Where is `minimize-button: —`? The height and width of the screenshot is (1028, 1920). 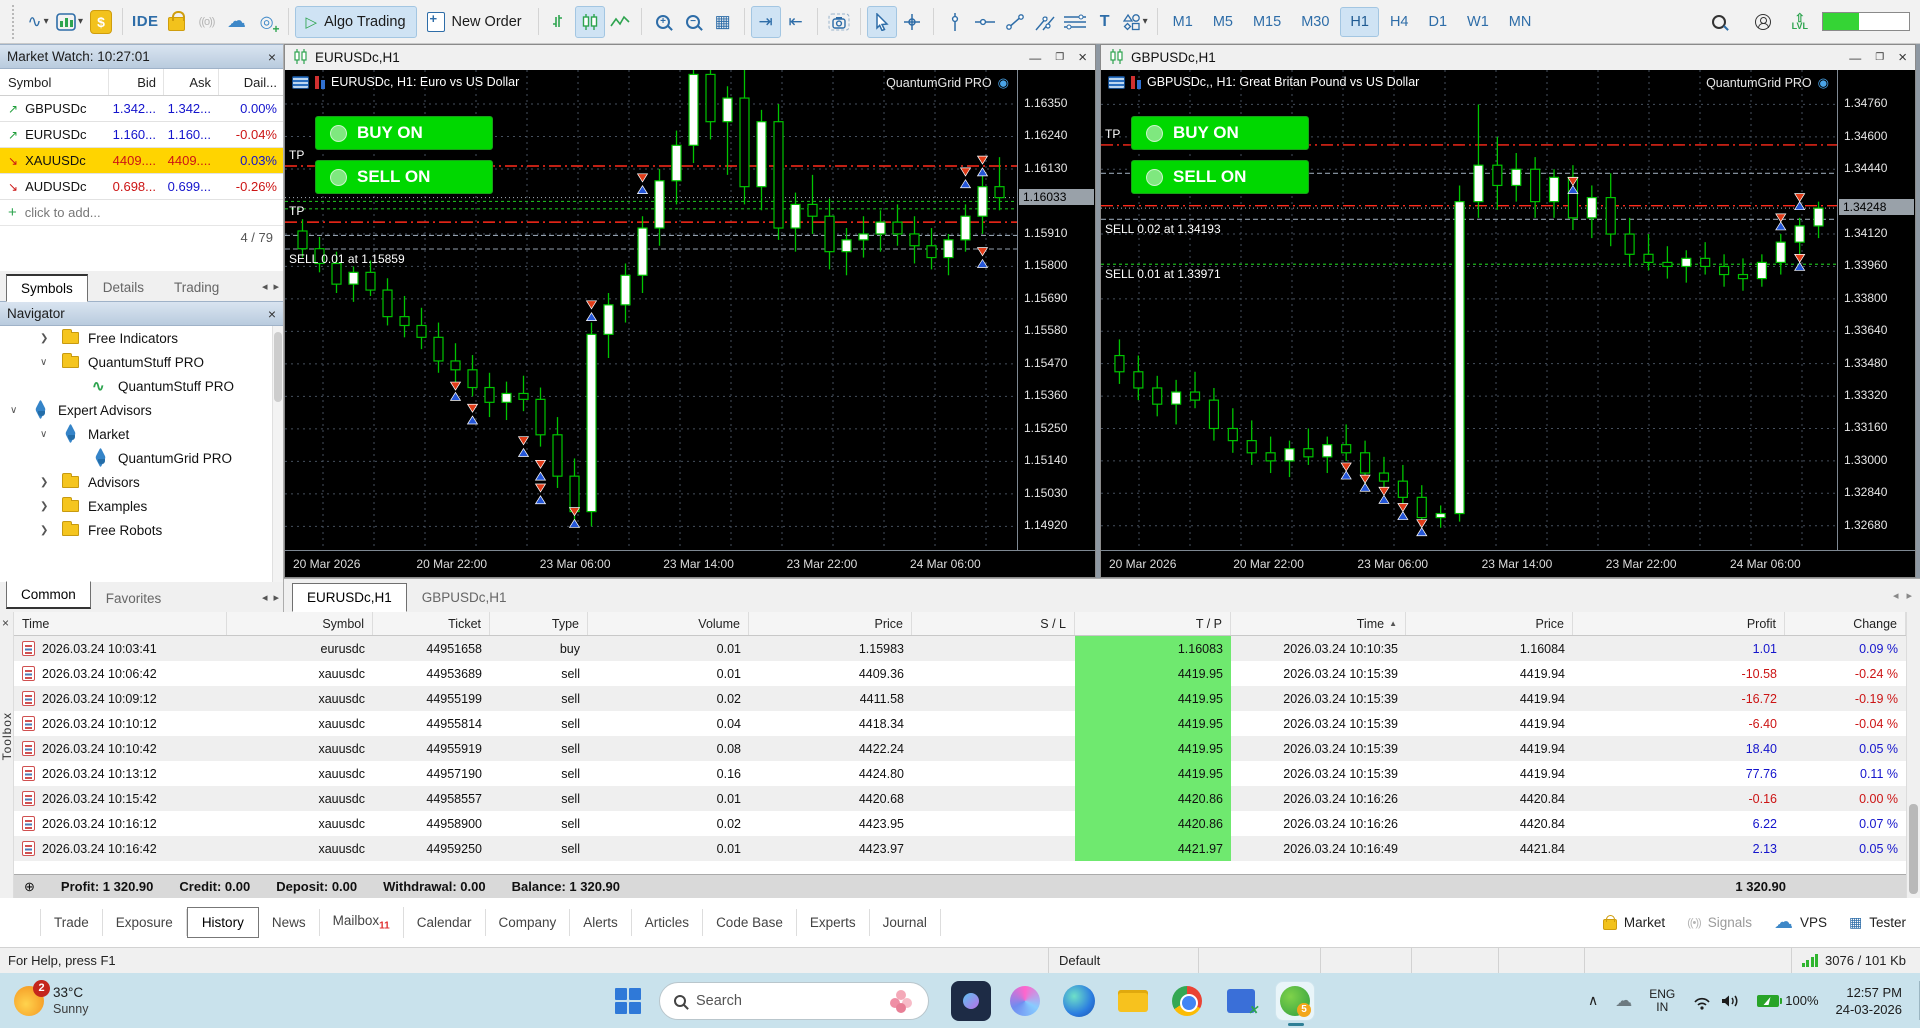
minimize-button: — is located at coordinates (1035, 58).